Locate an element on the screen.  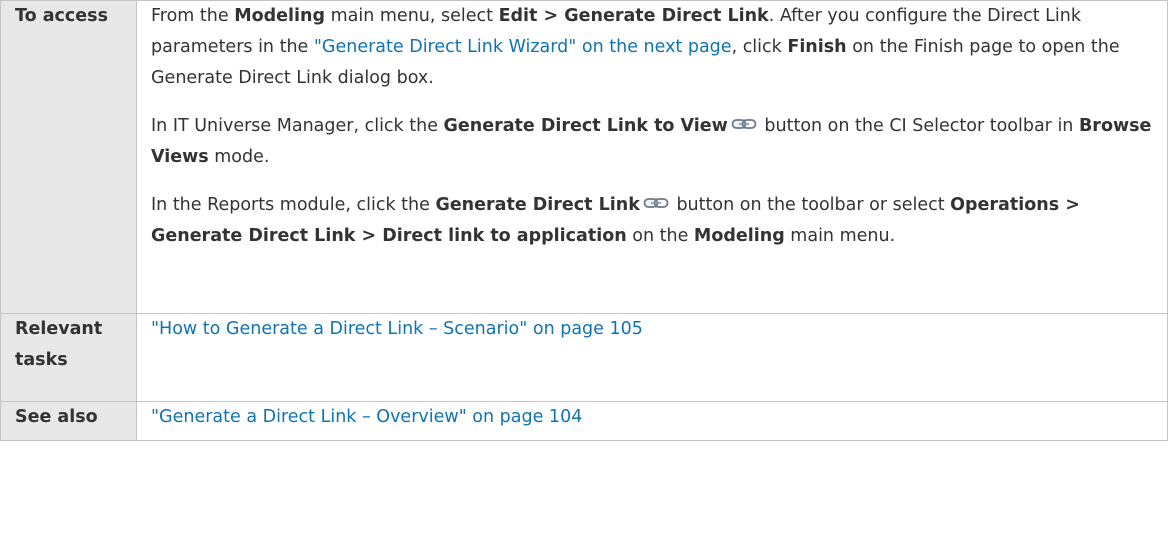
text: In IT Universe Manager, click the is located at coordinates (297, 126).